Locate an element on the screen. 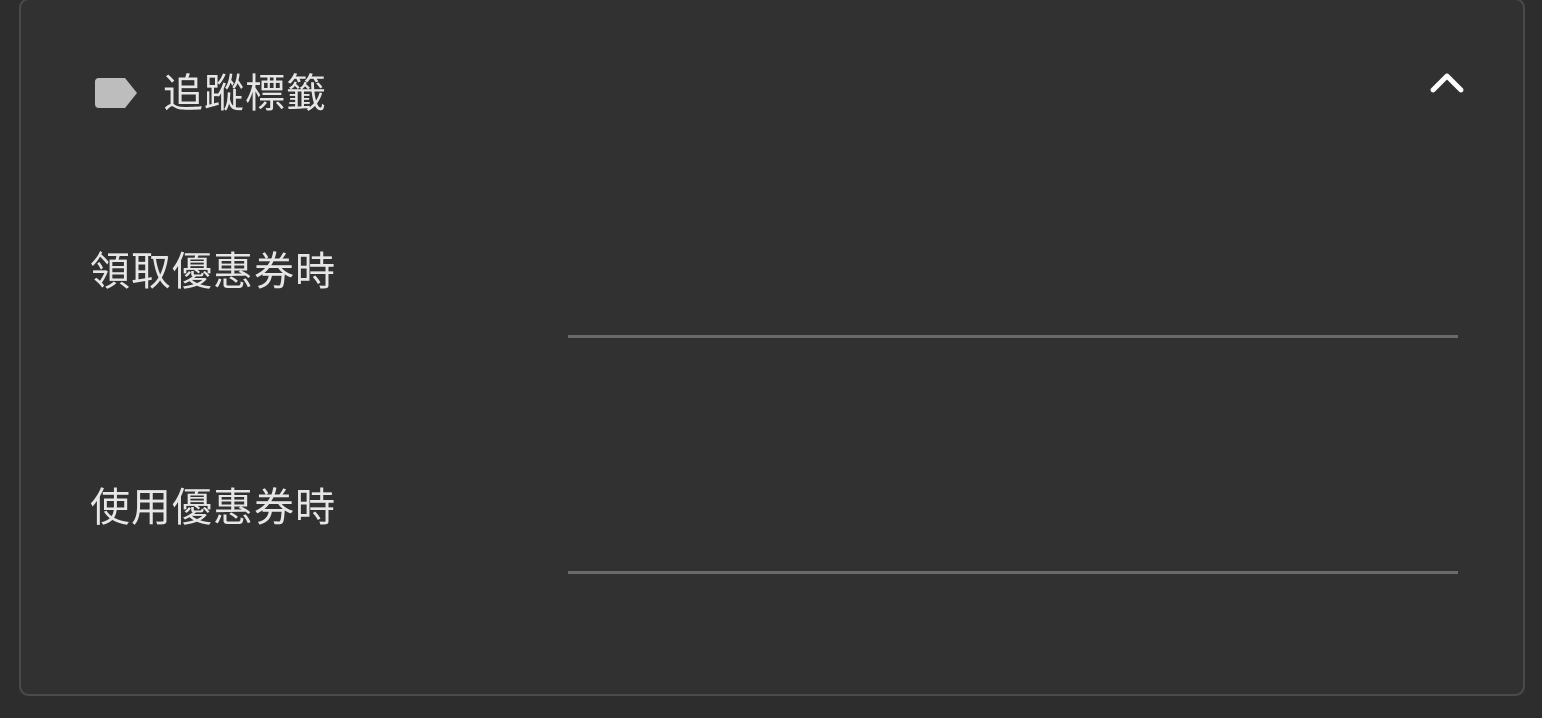 This screenshot has height=718, width=1542. collapse-button is located at coordinates (1447, 84).